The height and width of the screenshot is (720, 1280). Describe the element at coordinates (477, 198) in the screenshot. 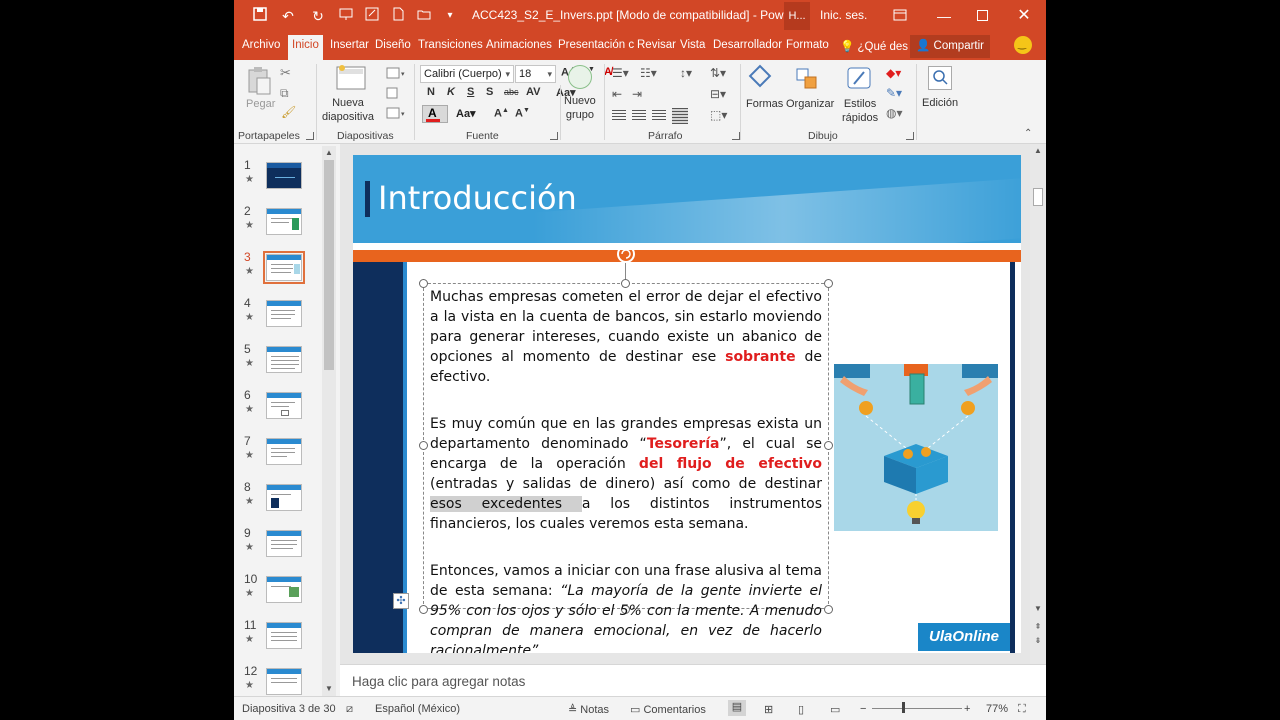

I see `slide-title: Introducción` at that location.